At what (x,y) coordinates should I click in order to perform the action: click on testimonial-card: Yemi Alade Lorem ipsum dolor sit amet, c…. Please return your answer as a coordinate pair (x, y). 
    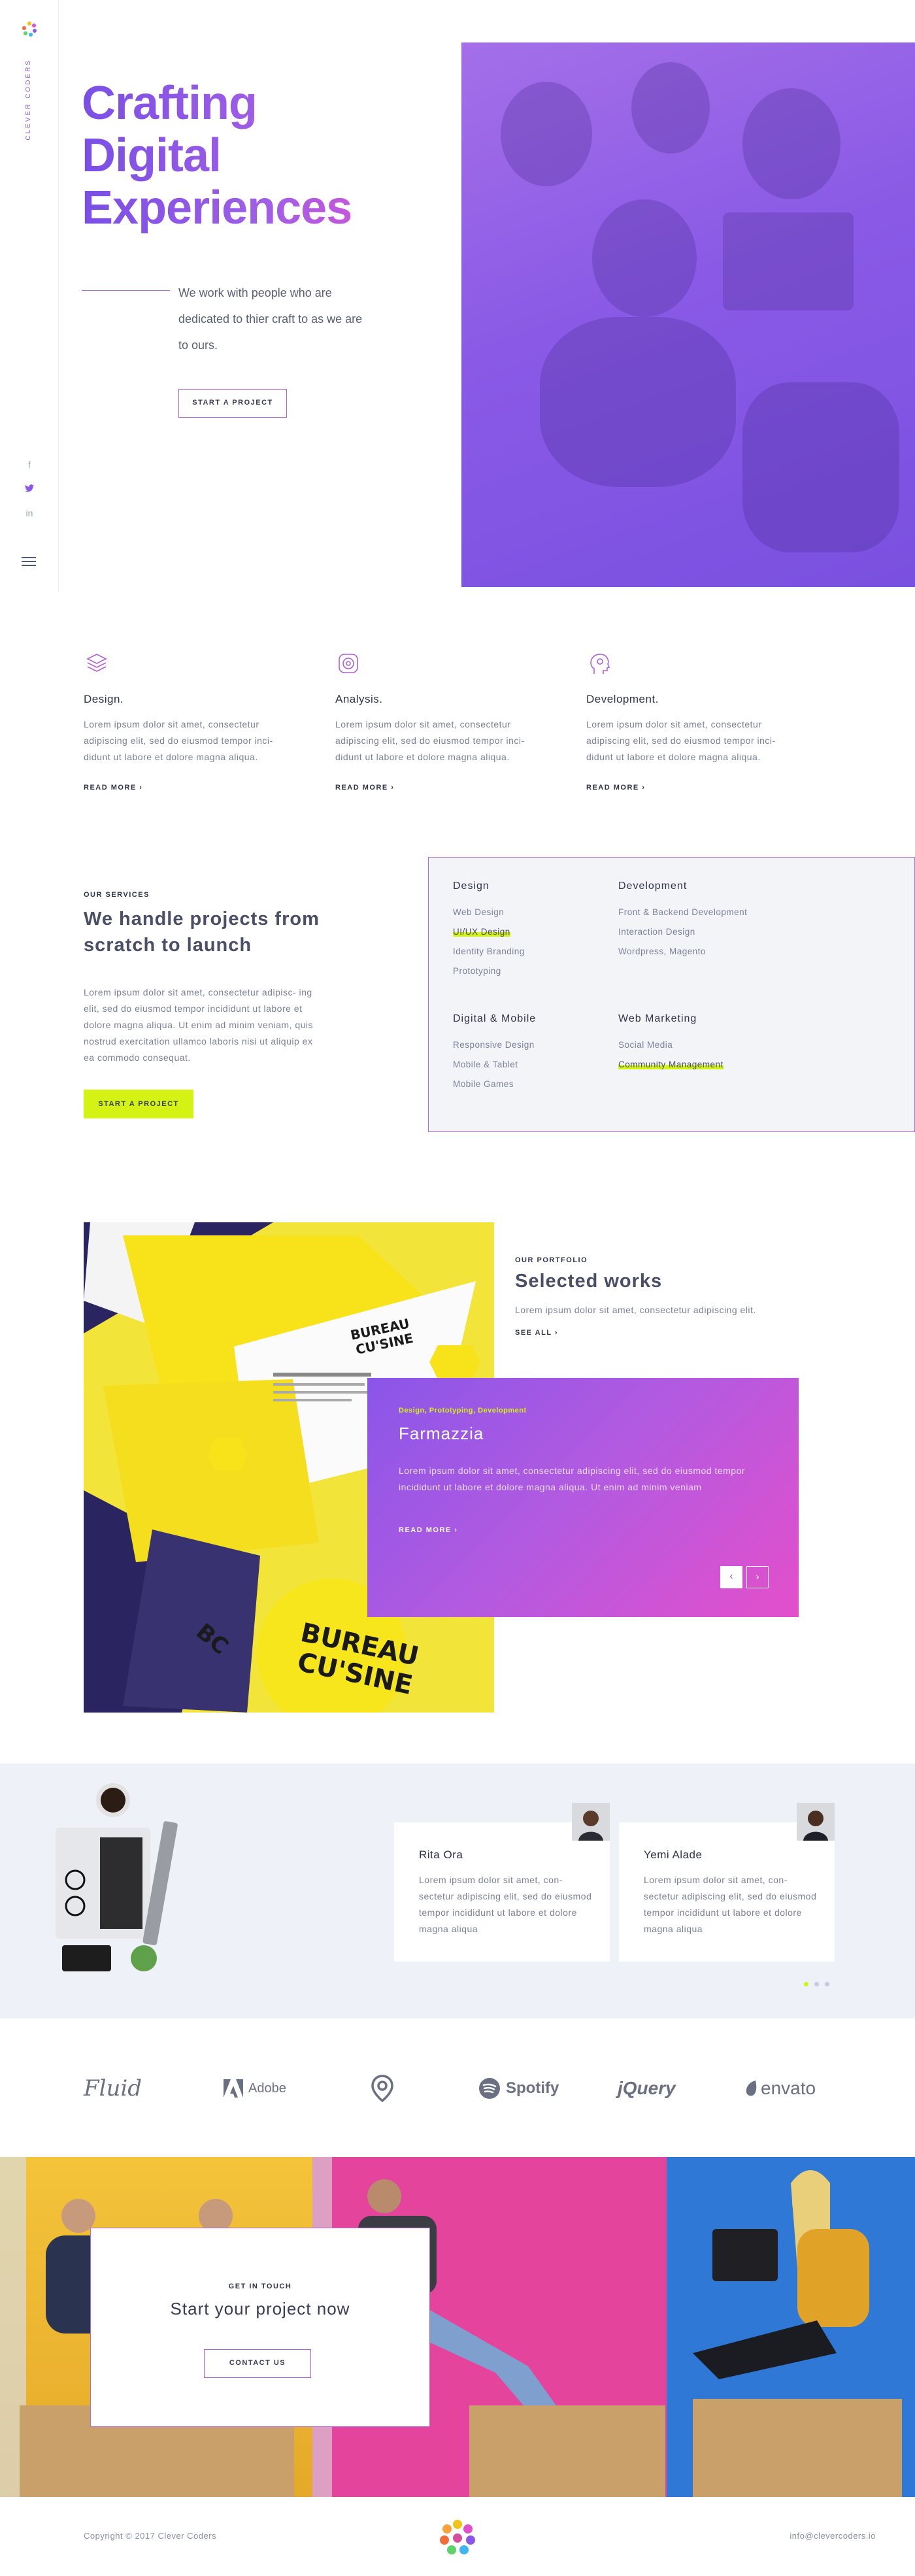
    Looking at the image, I should click on (727, 1883).